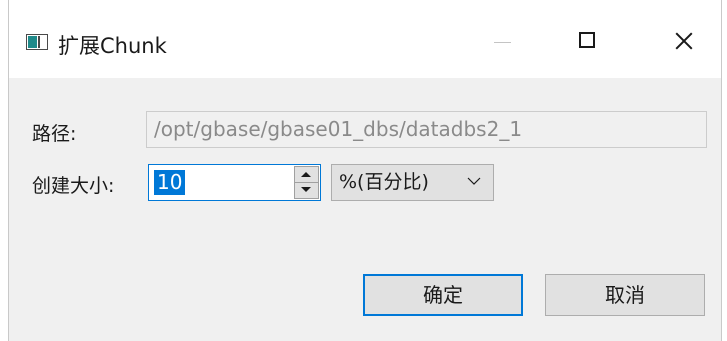  I want to click on window-app-icon, so click(37, 42).